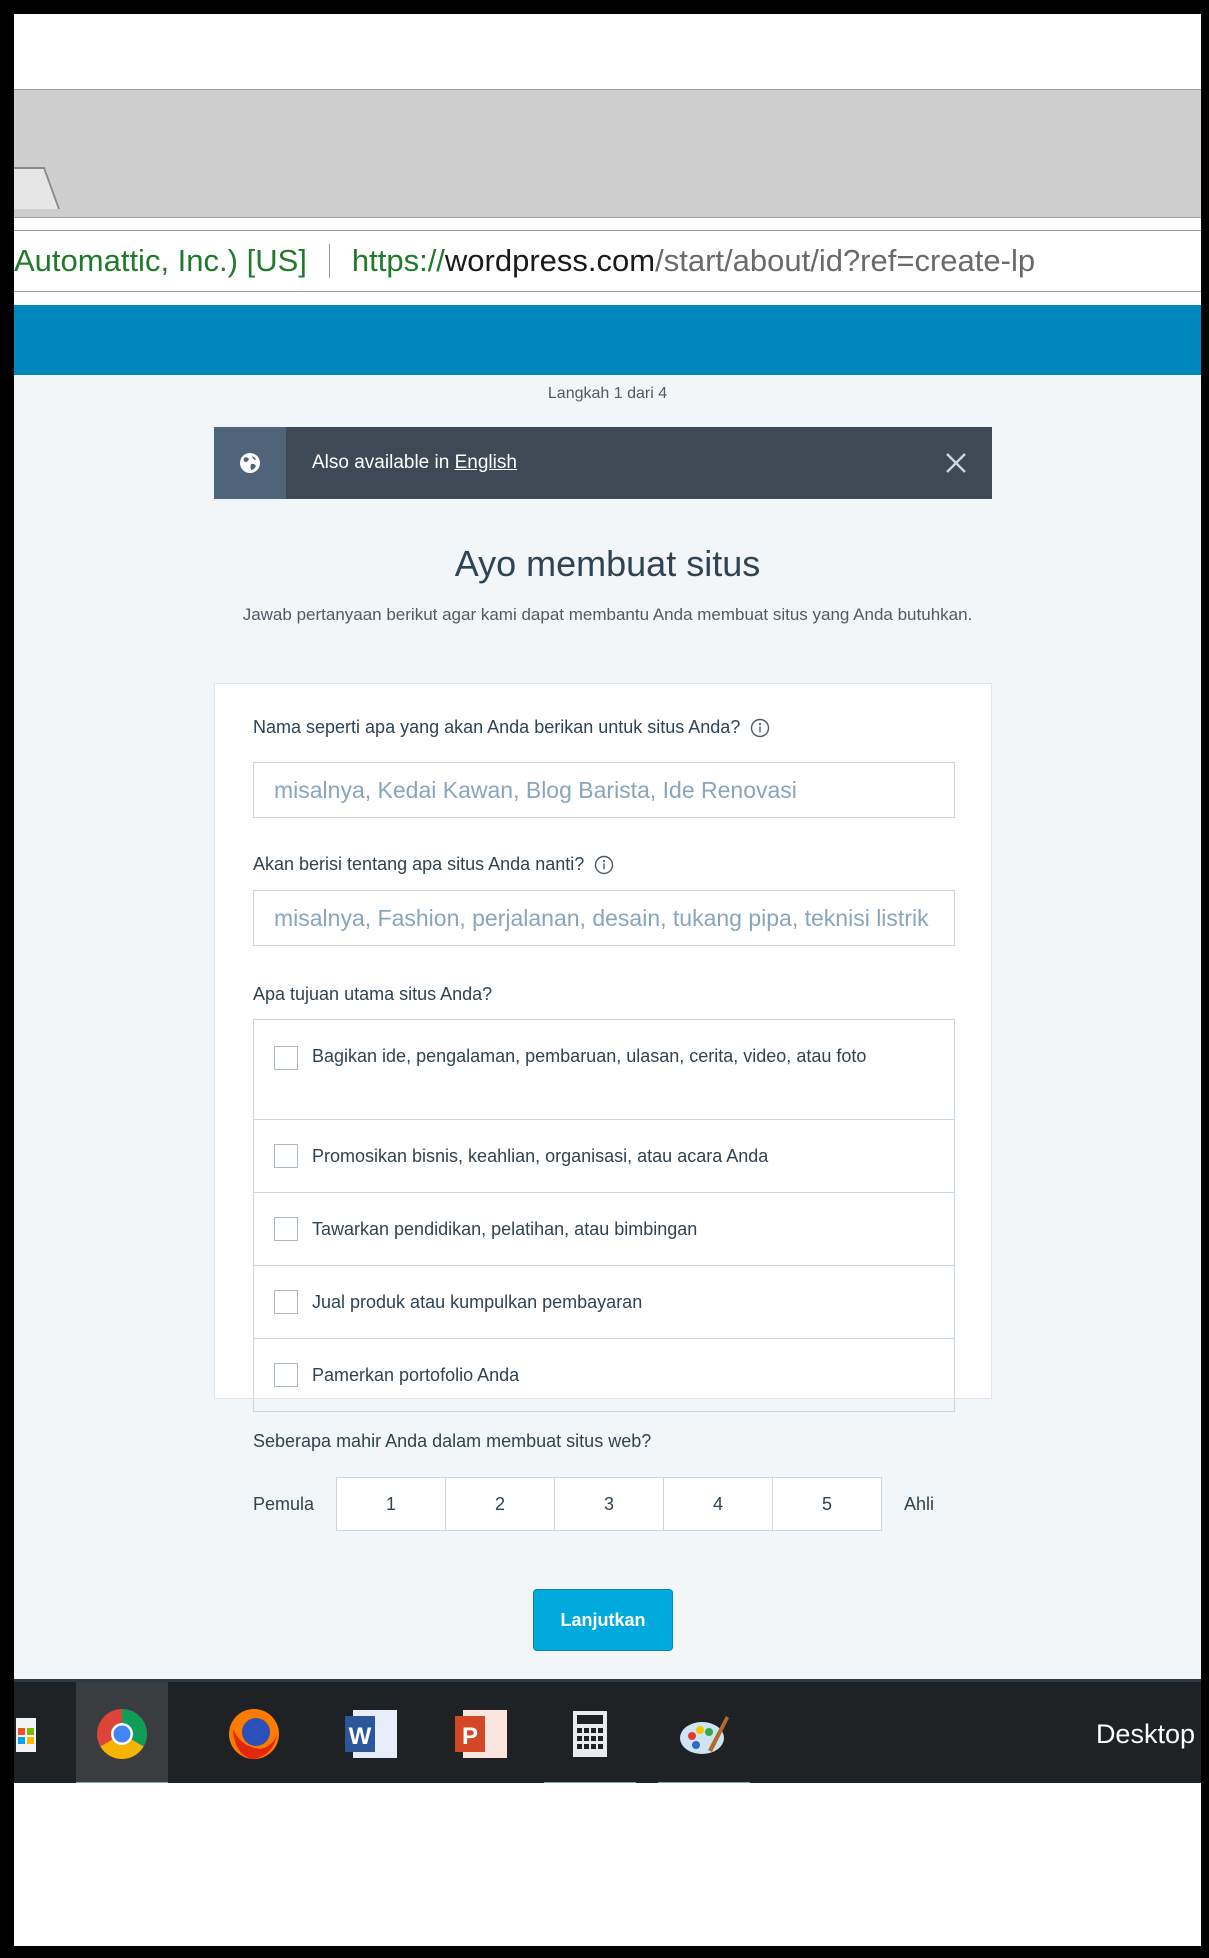  What do you see at coordinates (704, 1734) in the screenshot?
I see `paint-icon` at bounding box center [704, 1734].